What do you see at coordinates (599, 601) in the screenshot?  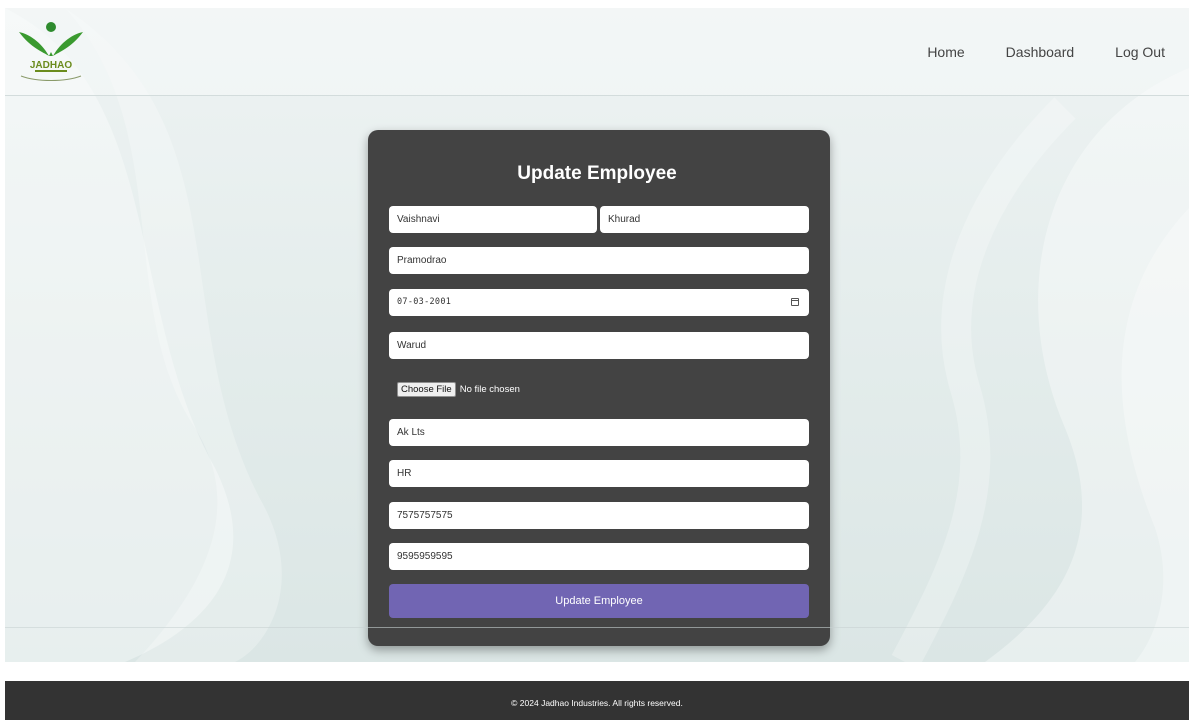 I see `update-employee-button: Update Employee` at bounding box center [599, 601].